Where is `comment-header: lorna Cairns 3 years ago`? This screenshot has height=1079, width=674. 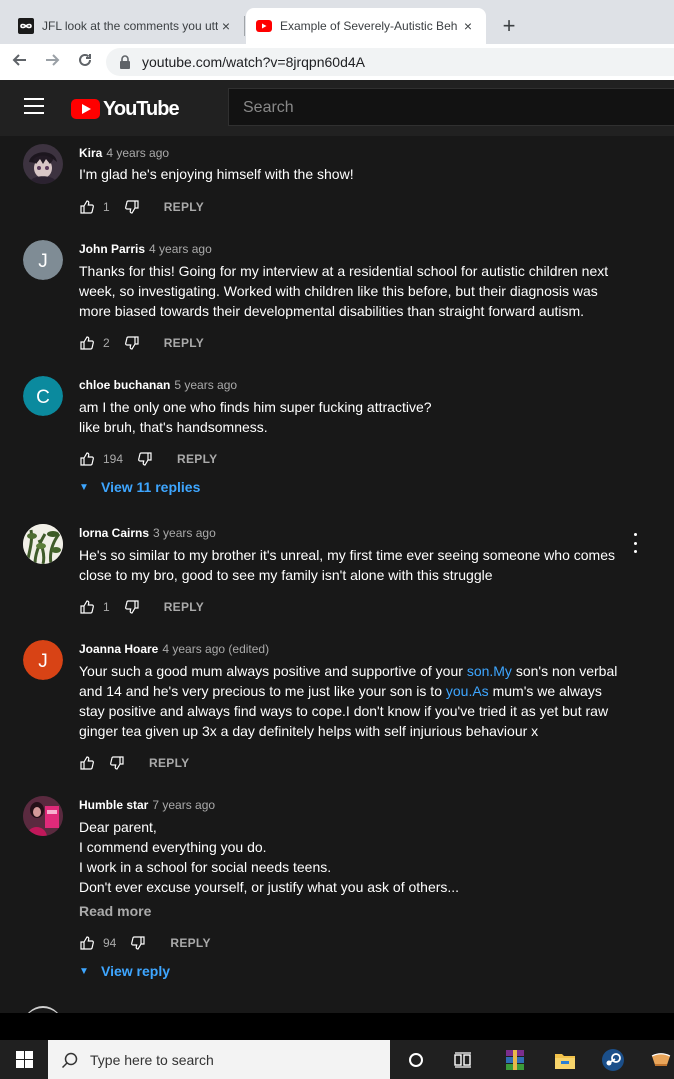 comment-header: lorna Cairns 3 years ago is located at coordinates (147, 533).